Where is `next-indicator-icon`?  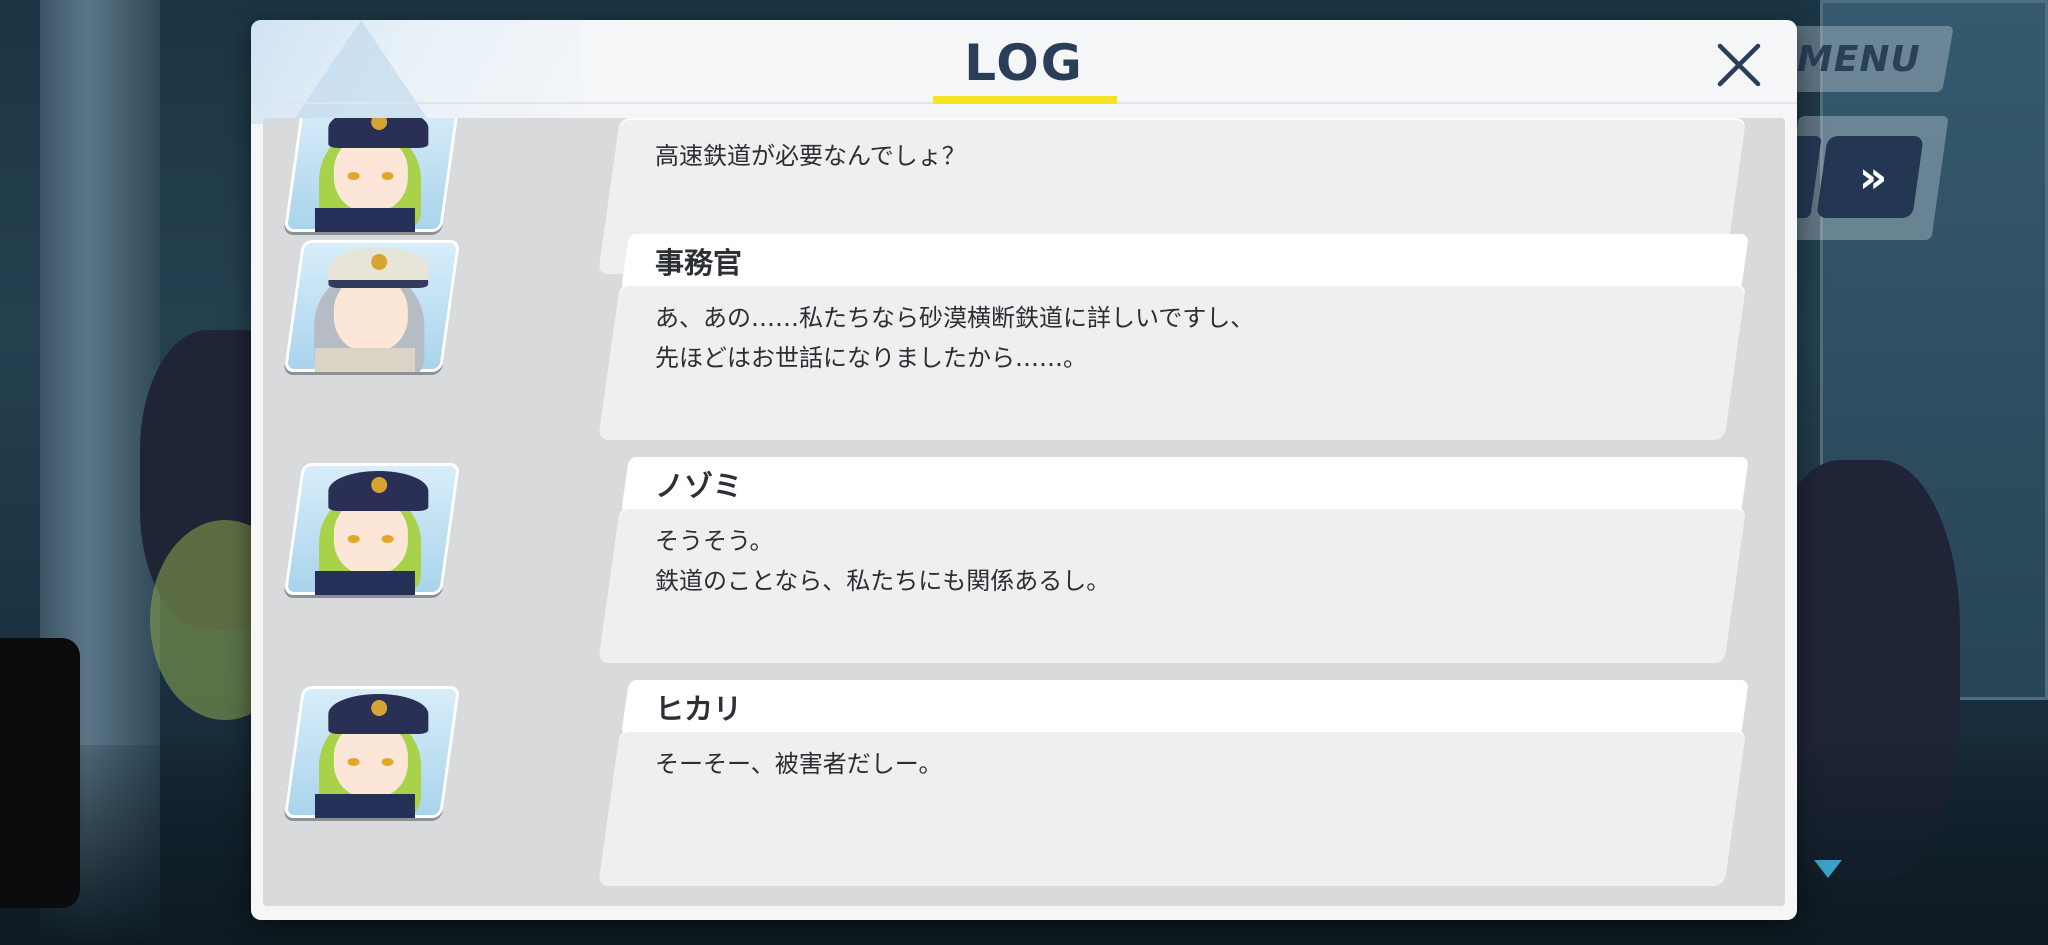
next-indicator-icon is located at coordinates (1828, 869).